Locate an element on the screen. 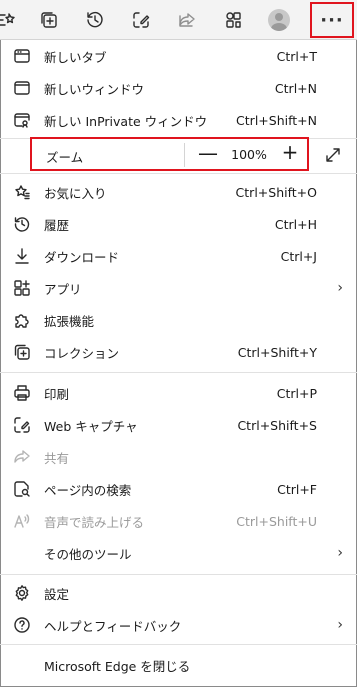 The height and width of the screenshot is (687, 357). fullscreen-icon is located at coordinates (333, 155).